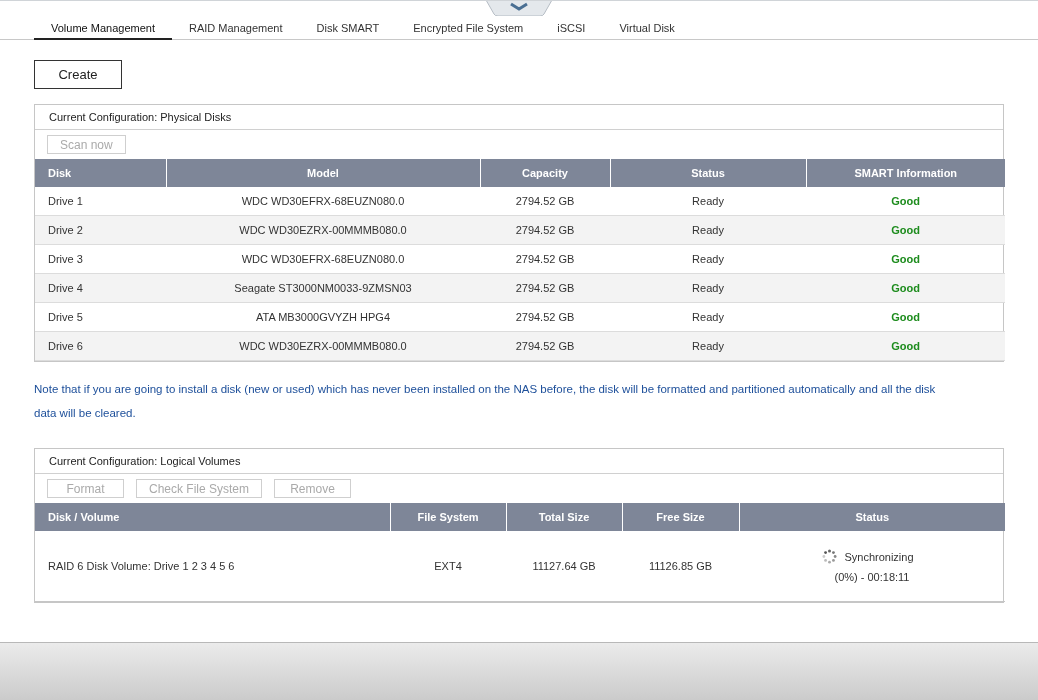 The height and width of the screenshot is (700, 1038). Describe the element at coordinates (348, 30) in the screenshot. I see `tab: Disk SMART` at that location.